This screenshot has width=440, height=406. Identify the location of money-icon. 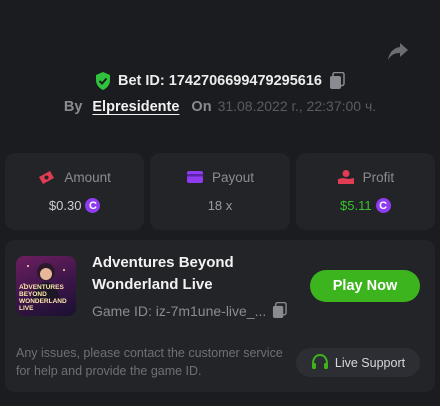
(47, 177).